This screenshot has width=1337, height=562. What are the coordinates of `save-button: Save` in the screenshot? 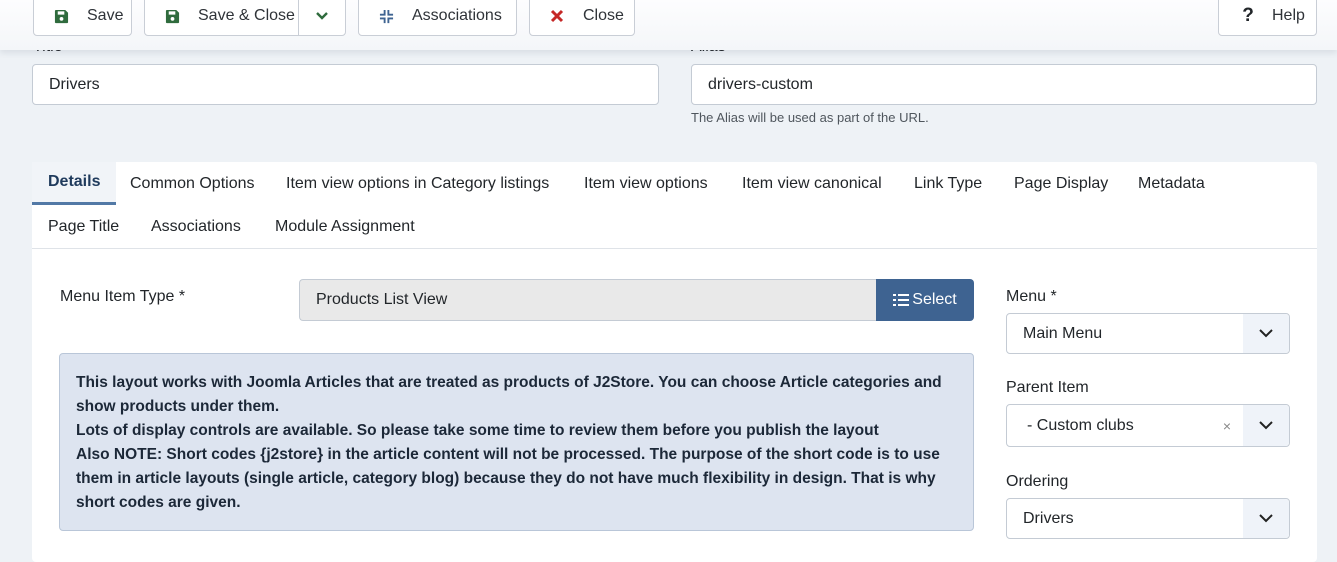 It's located at (82, 18).